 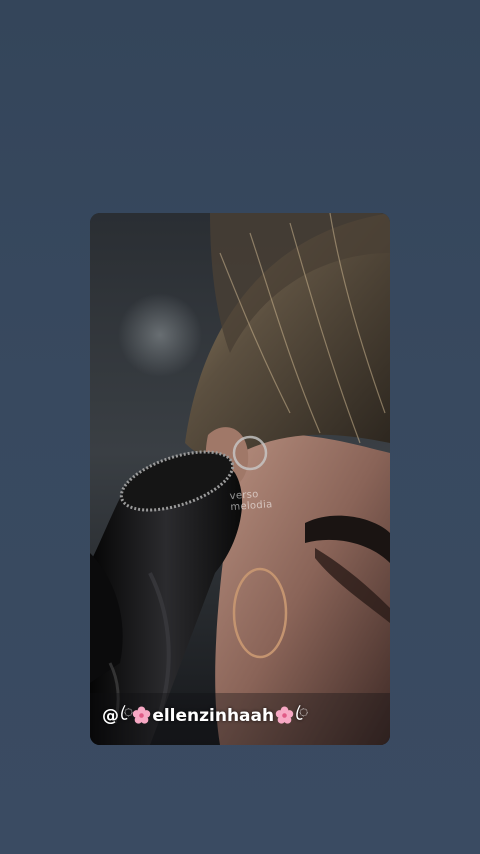 What do you see at coordinates (213, 715) in the screenshot?
I see `username-text: ellenzinhaah` at bounding box center [213, 715].